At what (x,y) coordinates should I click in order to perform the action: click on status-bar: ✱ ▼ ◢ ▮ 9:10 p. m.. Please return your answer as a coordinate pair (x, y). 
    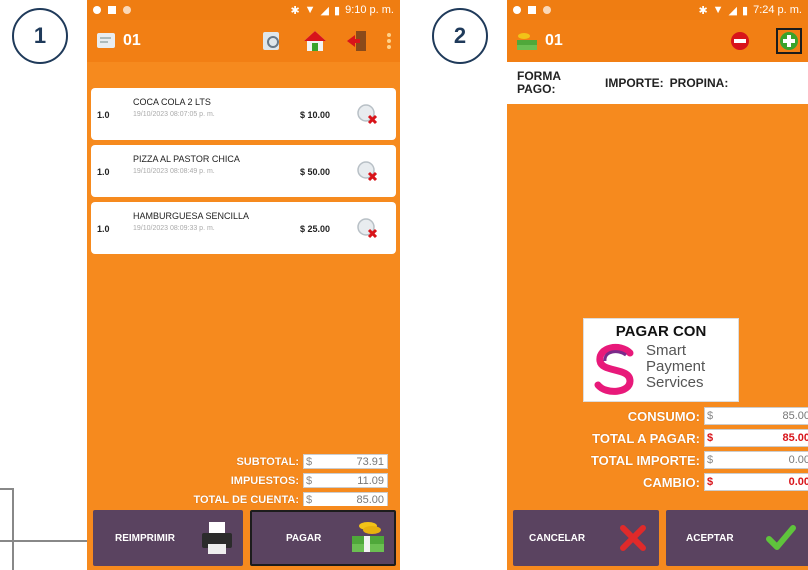
    Looking at the image, I should click on (243, 10).